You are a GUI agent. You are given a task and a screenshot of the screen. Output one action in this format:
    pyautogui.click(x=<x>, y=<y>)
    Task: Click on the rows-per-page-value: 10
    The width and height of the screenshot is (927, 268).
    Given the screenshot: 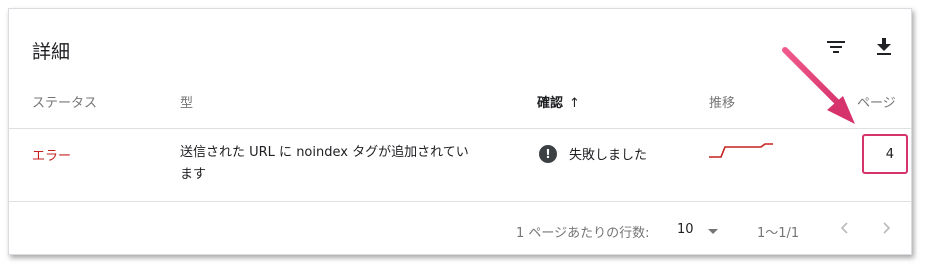 What is the action you would take?
    pyautogui.click(x=685, y=229)
    